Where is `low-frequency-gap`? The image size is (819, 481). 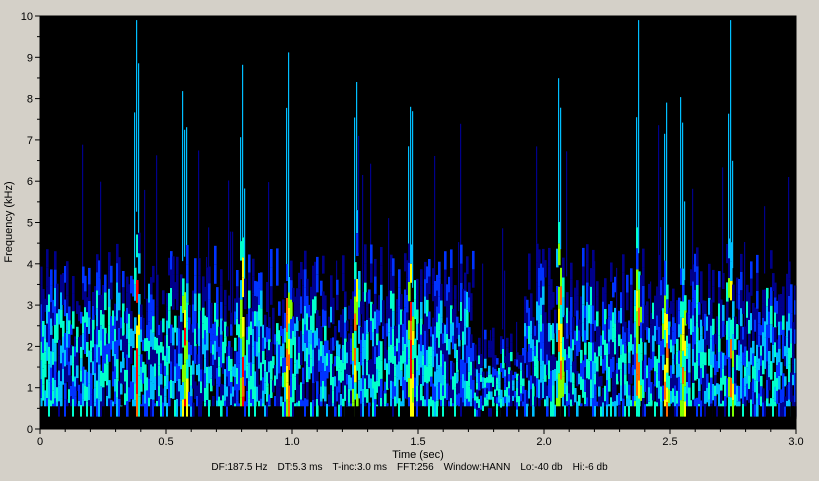 low-frequency-gap is located at coordinates (171, 412).